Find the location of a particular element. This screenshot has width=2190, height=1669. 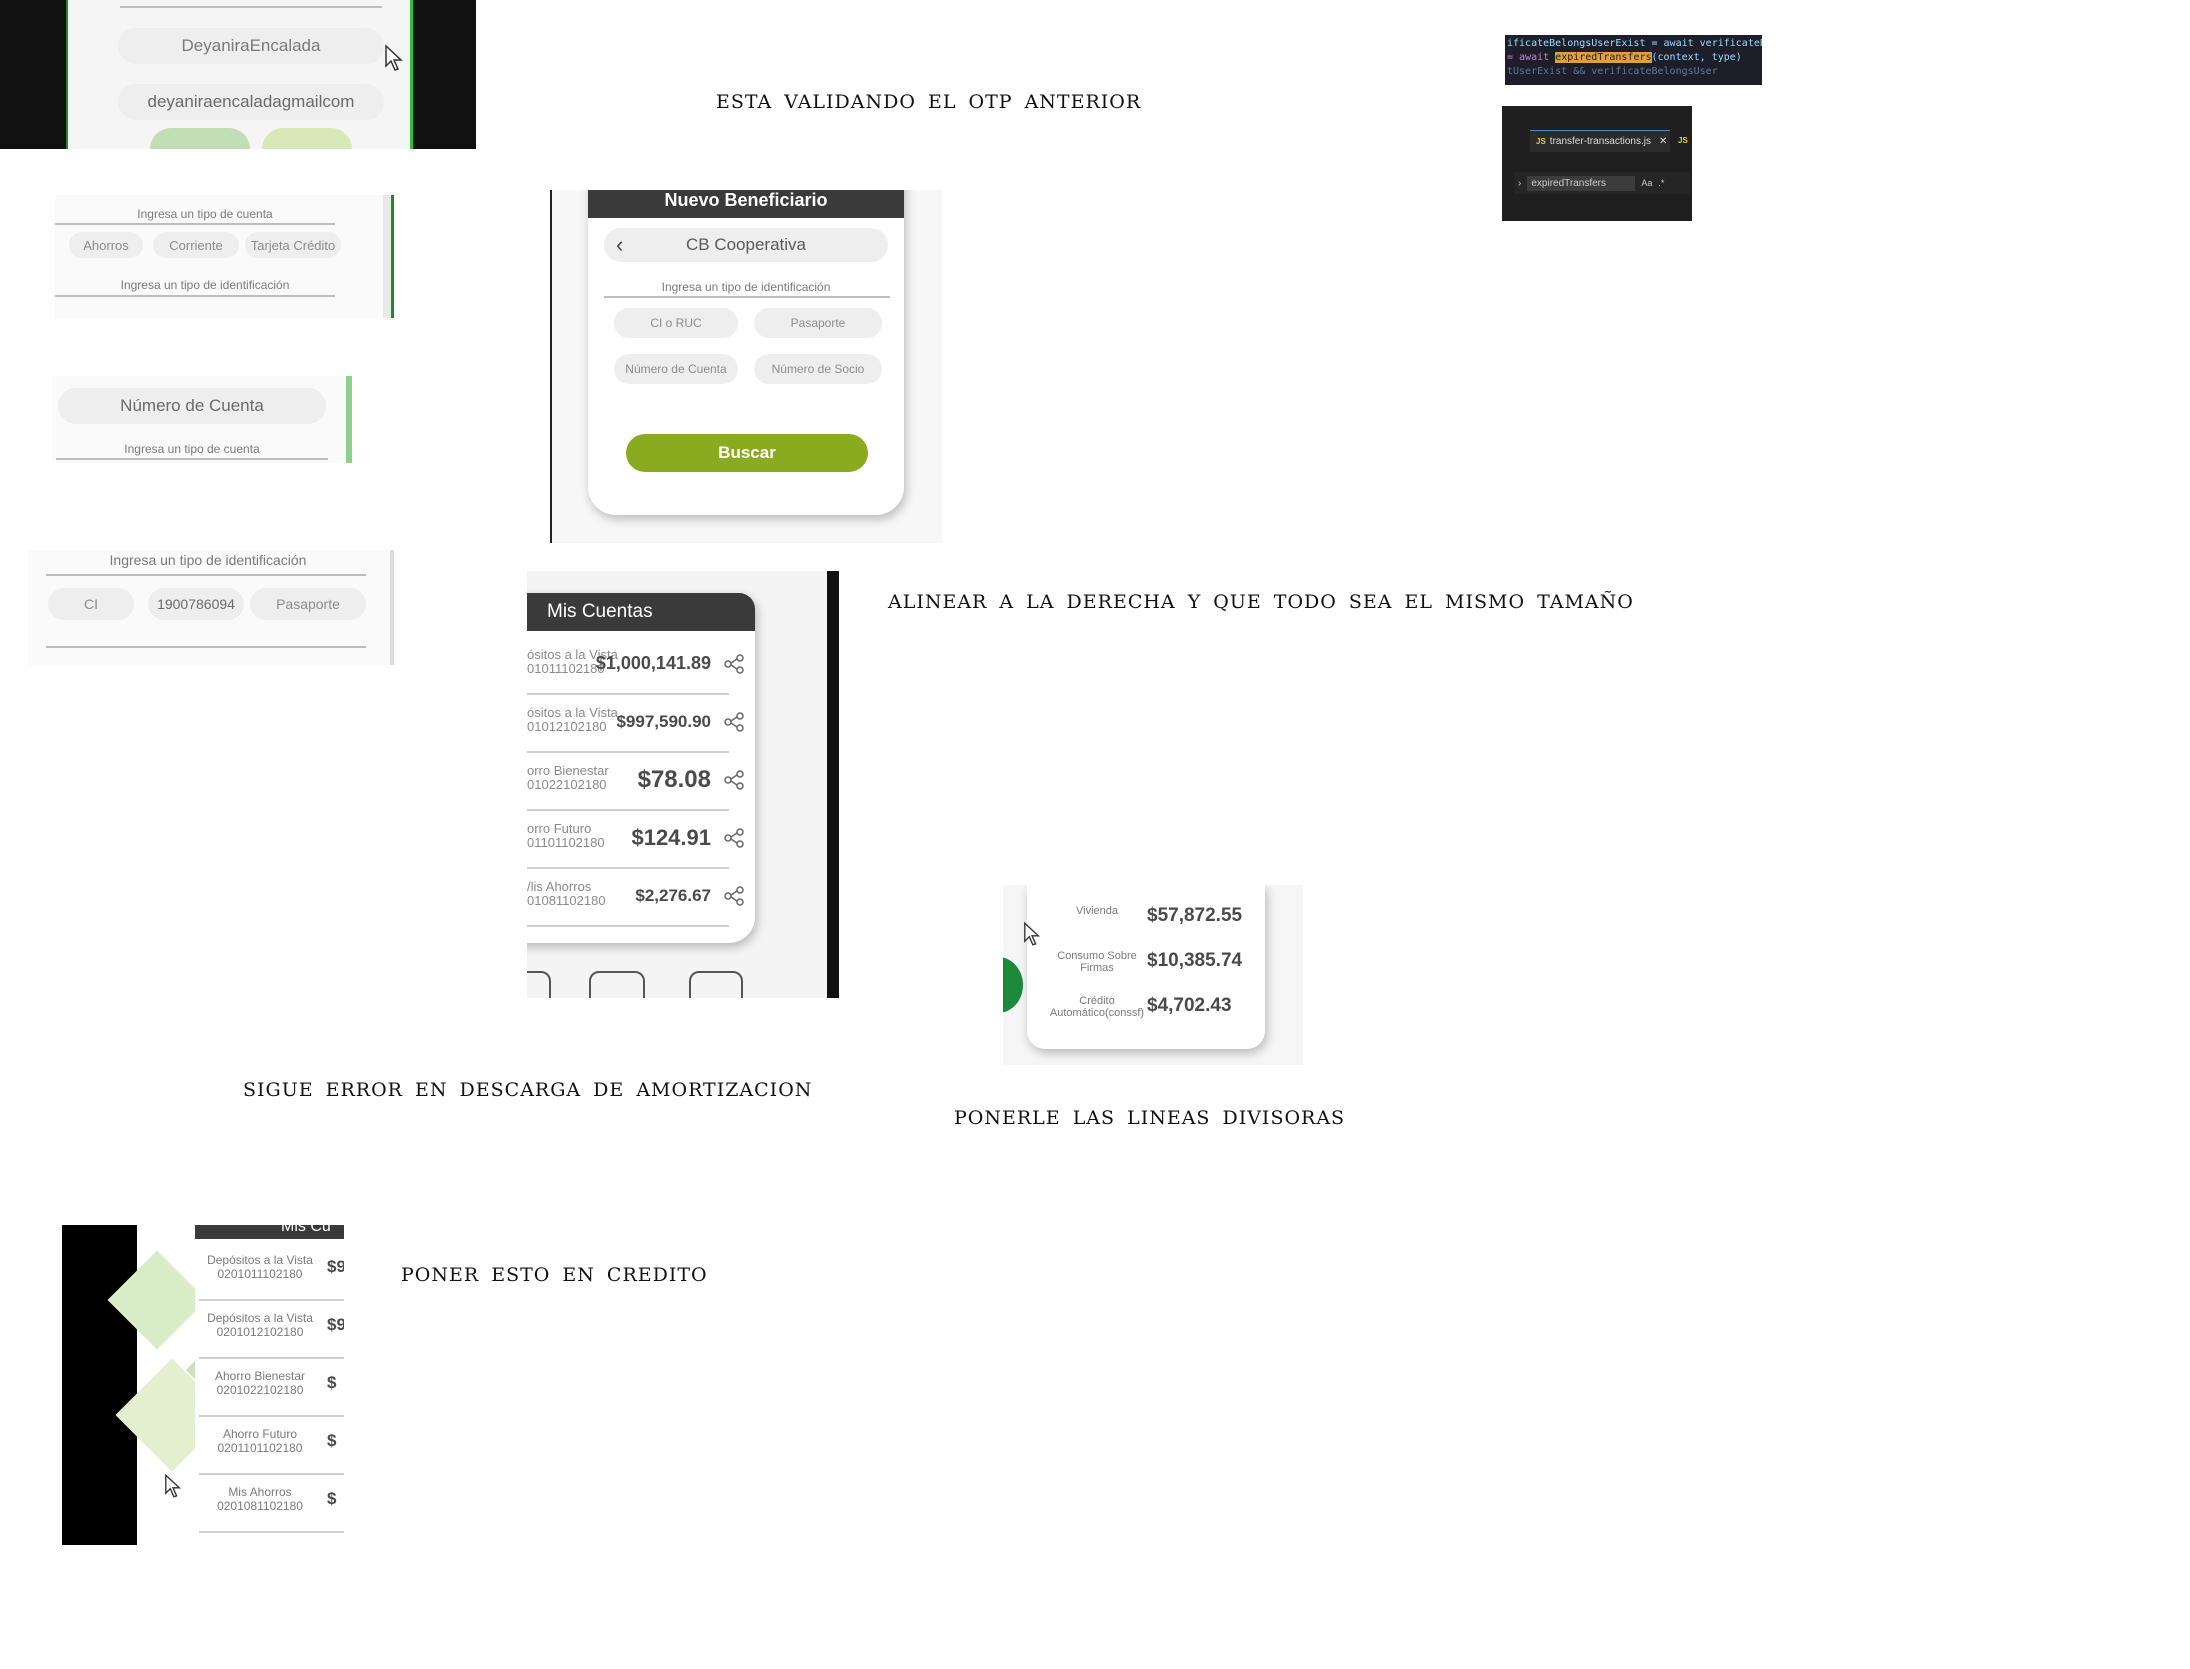

editor-tab: JS transfer-transactions.js ✕ is located at coordinates (1600, 141).